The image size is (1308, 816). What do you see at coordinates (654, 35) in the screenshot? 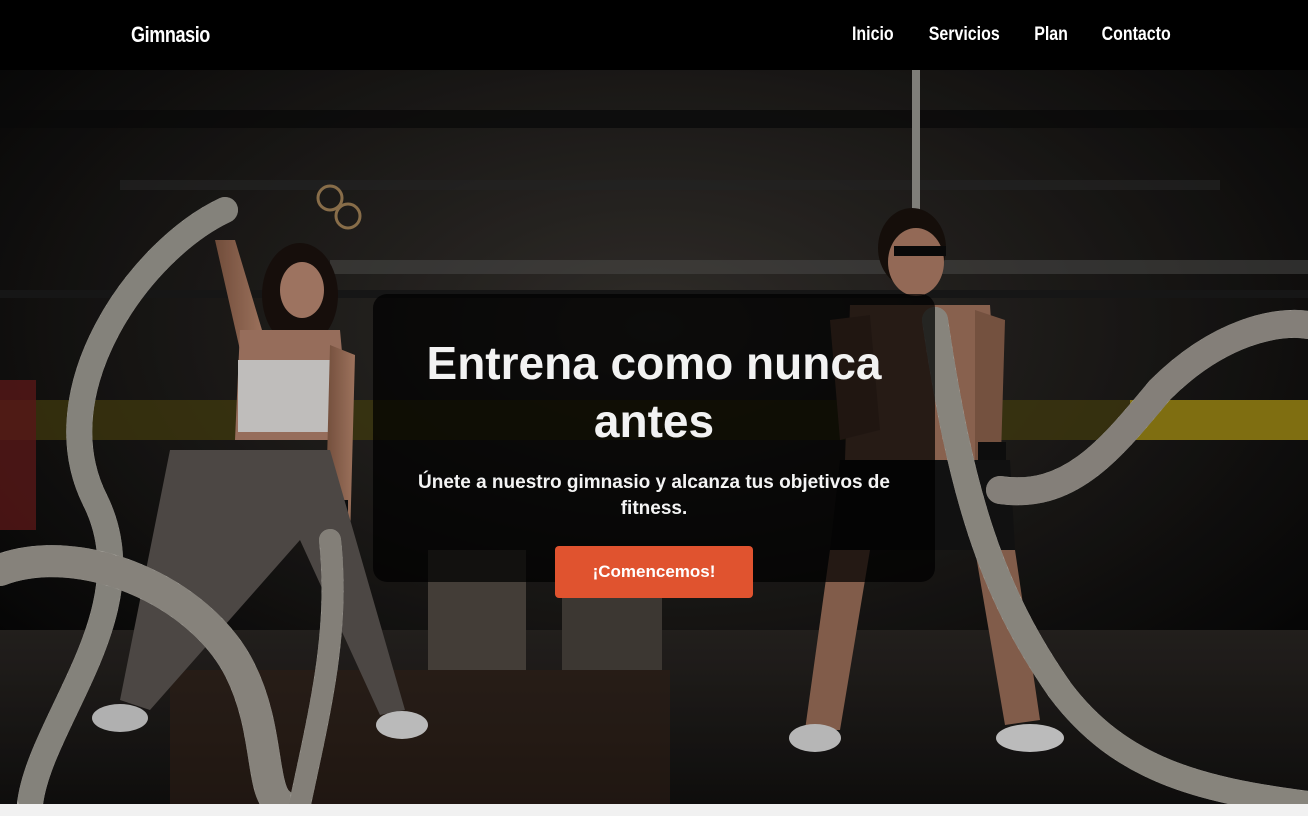
I see `top-navbar: Gimnasio Inicio Servicios Plan Contacto` at bounding box center [654, 35].